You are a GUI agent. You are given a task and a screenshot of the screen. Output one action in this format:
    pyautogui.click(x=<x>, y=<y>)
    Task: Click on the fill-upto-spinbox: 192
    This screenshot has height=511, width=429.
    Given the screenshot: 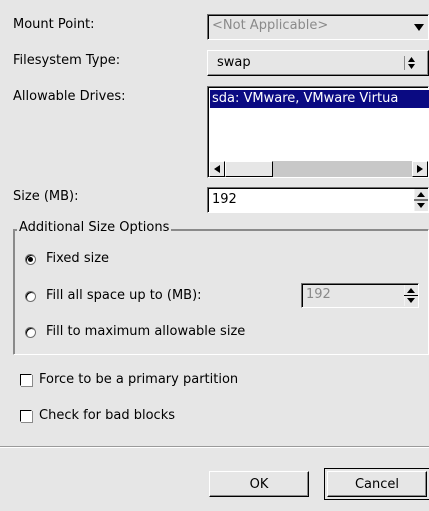 What is the action you would take?
    pyautogui.click(x=360, y=295)
    